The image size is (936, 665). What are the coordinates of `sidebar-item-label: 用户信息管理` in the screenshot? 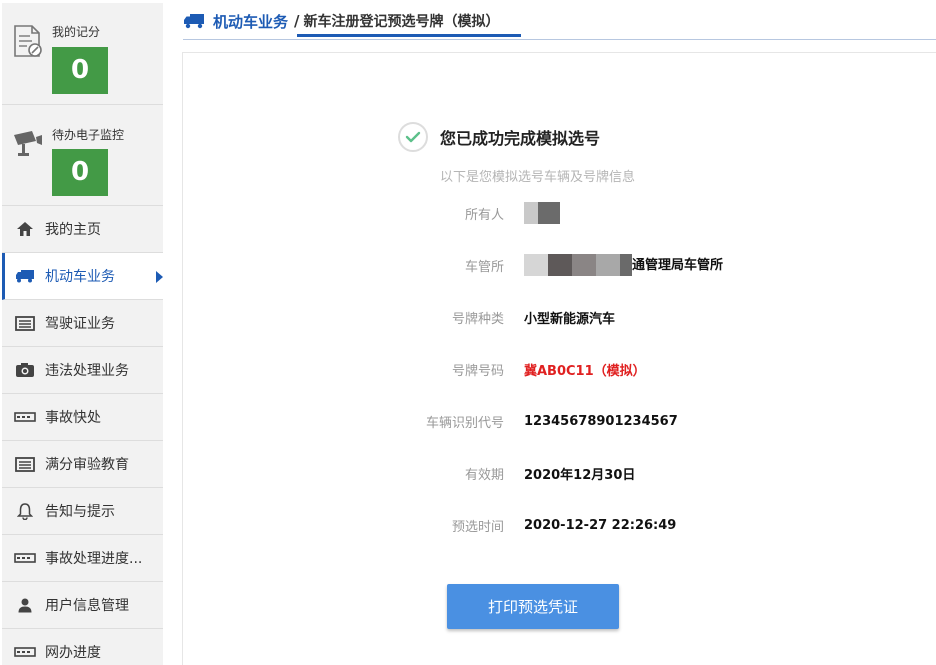 It's located at (87, 606).